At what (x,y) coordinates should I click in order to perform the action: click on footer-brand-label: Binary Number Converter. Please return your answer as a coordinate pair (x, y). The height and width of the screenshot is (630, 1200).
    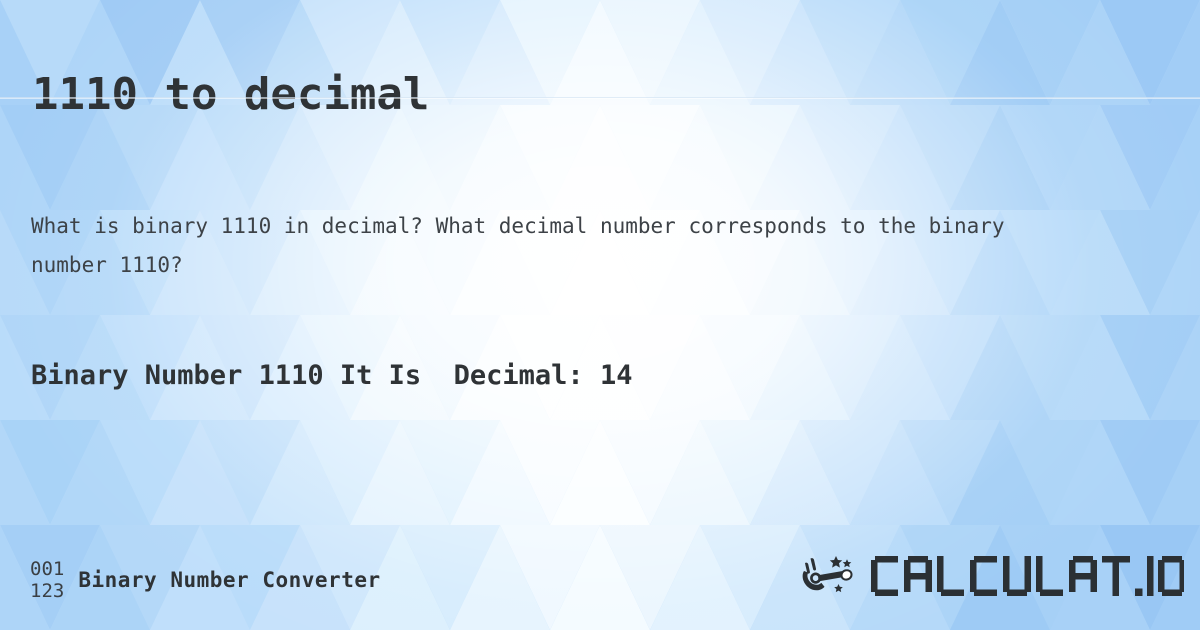
    Looking at the image, I should click on (229, 580).